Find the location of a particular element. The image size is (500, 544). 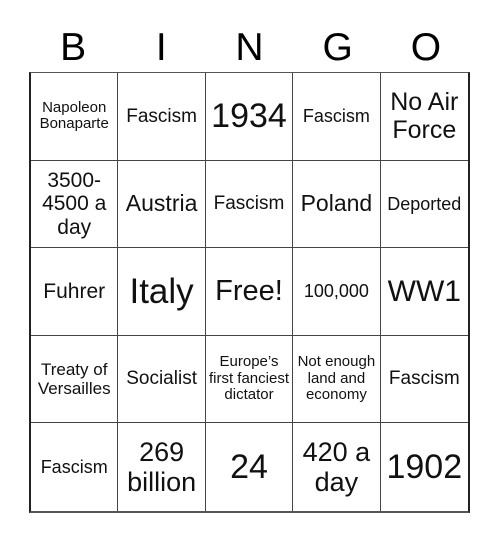

bingo-cell: 269 billion is located at coordinates (162, 467).